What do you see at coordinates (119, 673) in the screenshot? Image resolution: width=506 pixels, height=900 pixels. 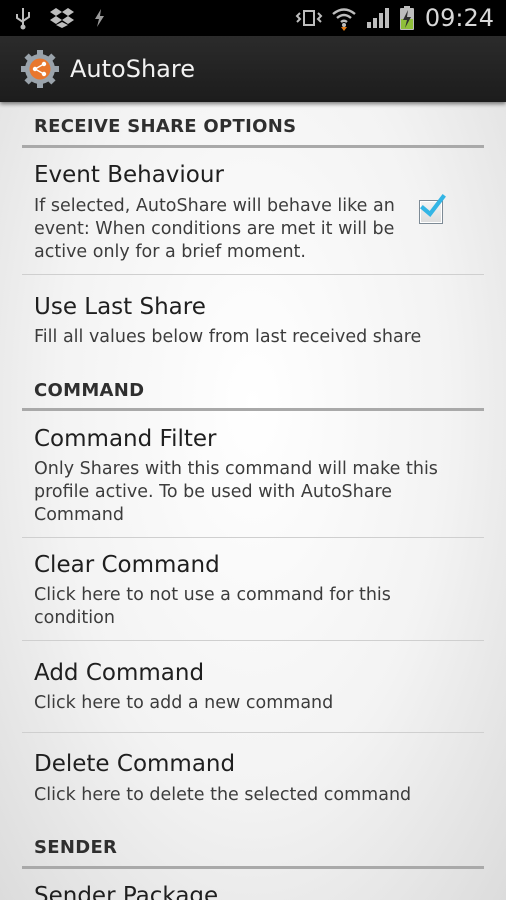 I see `pref-title: Add Command` at bounding box center [119, 673].